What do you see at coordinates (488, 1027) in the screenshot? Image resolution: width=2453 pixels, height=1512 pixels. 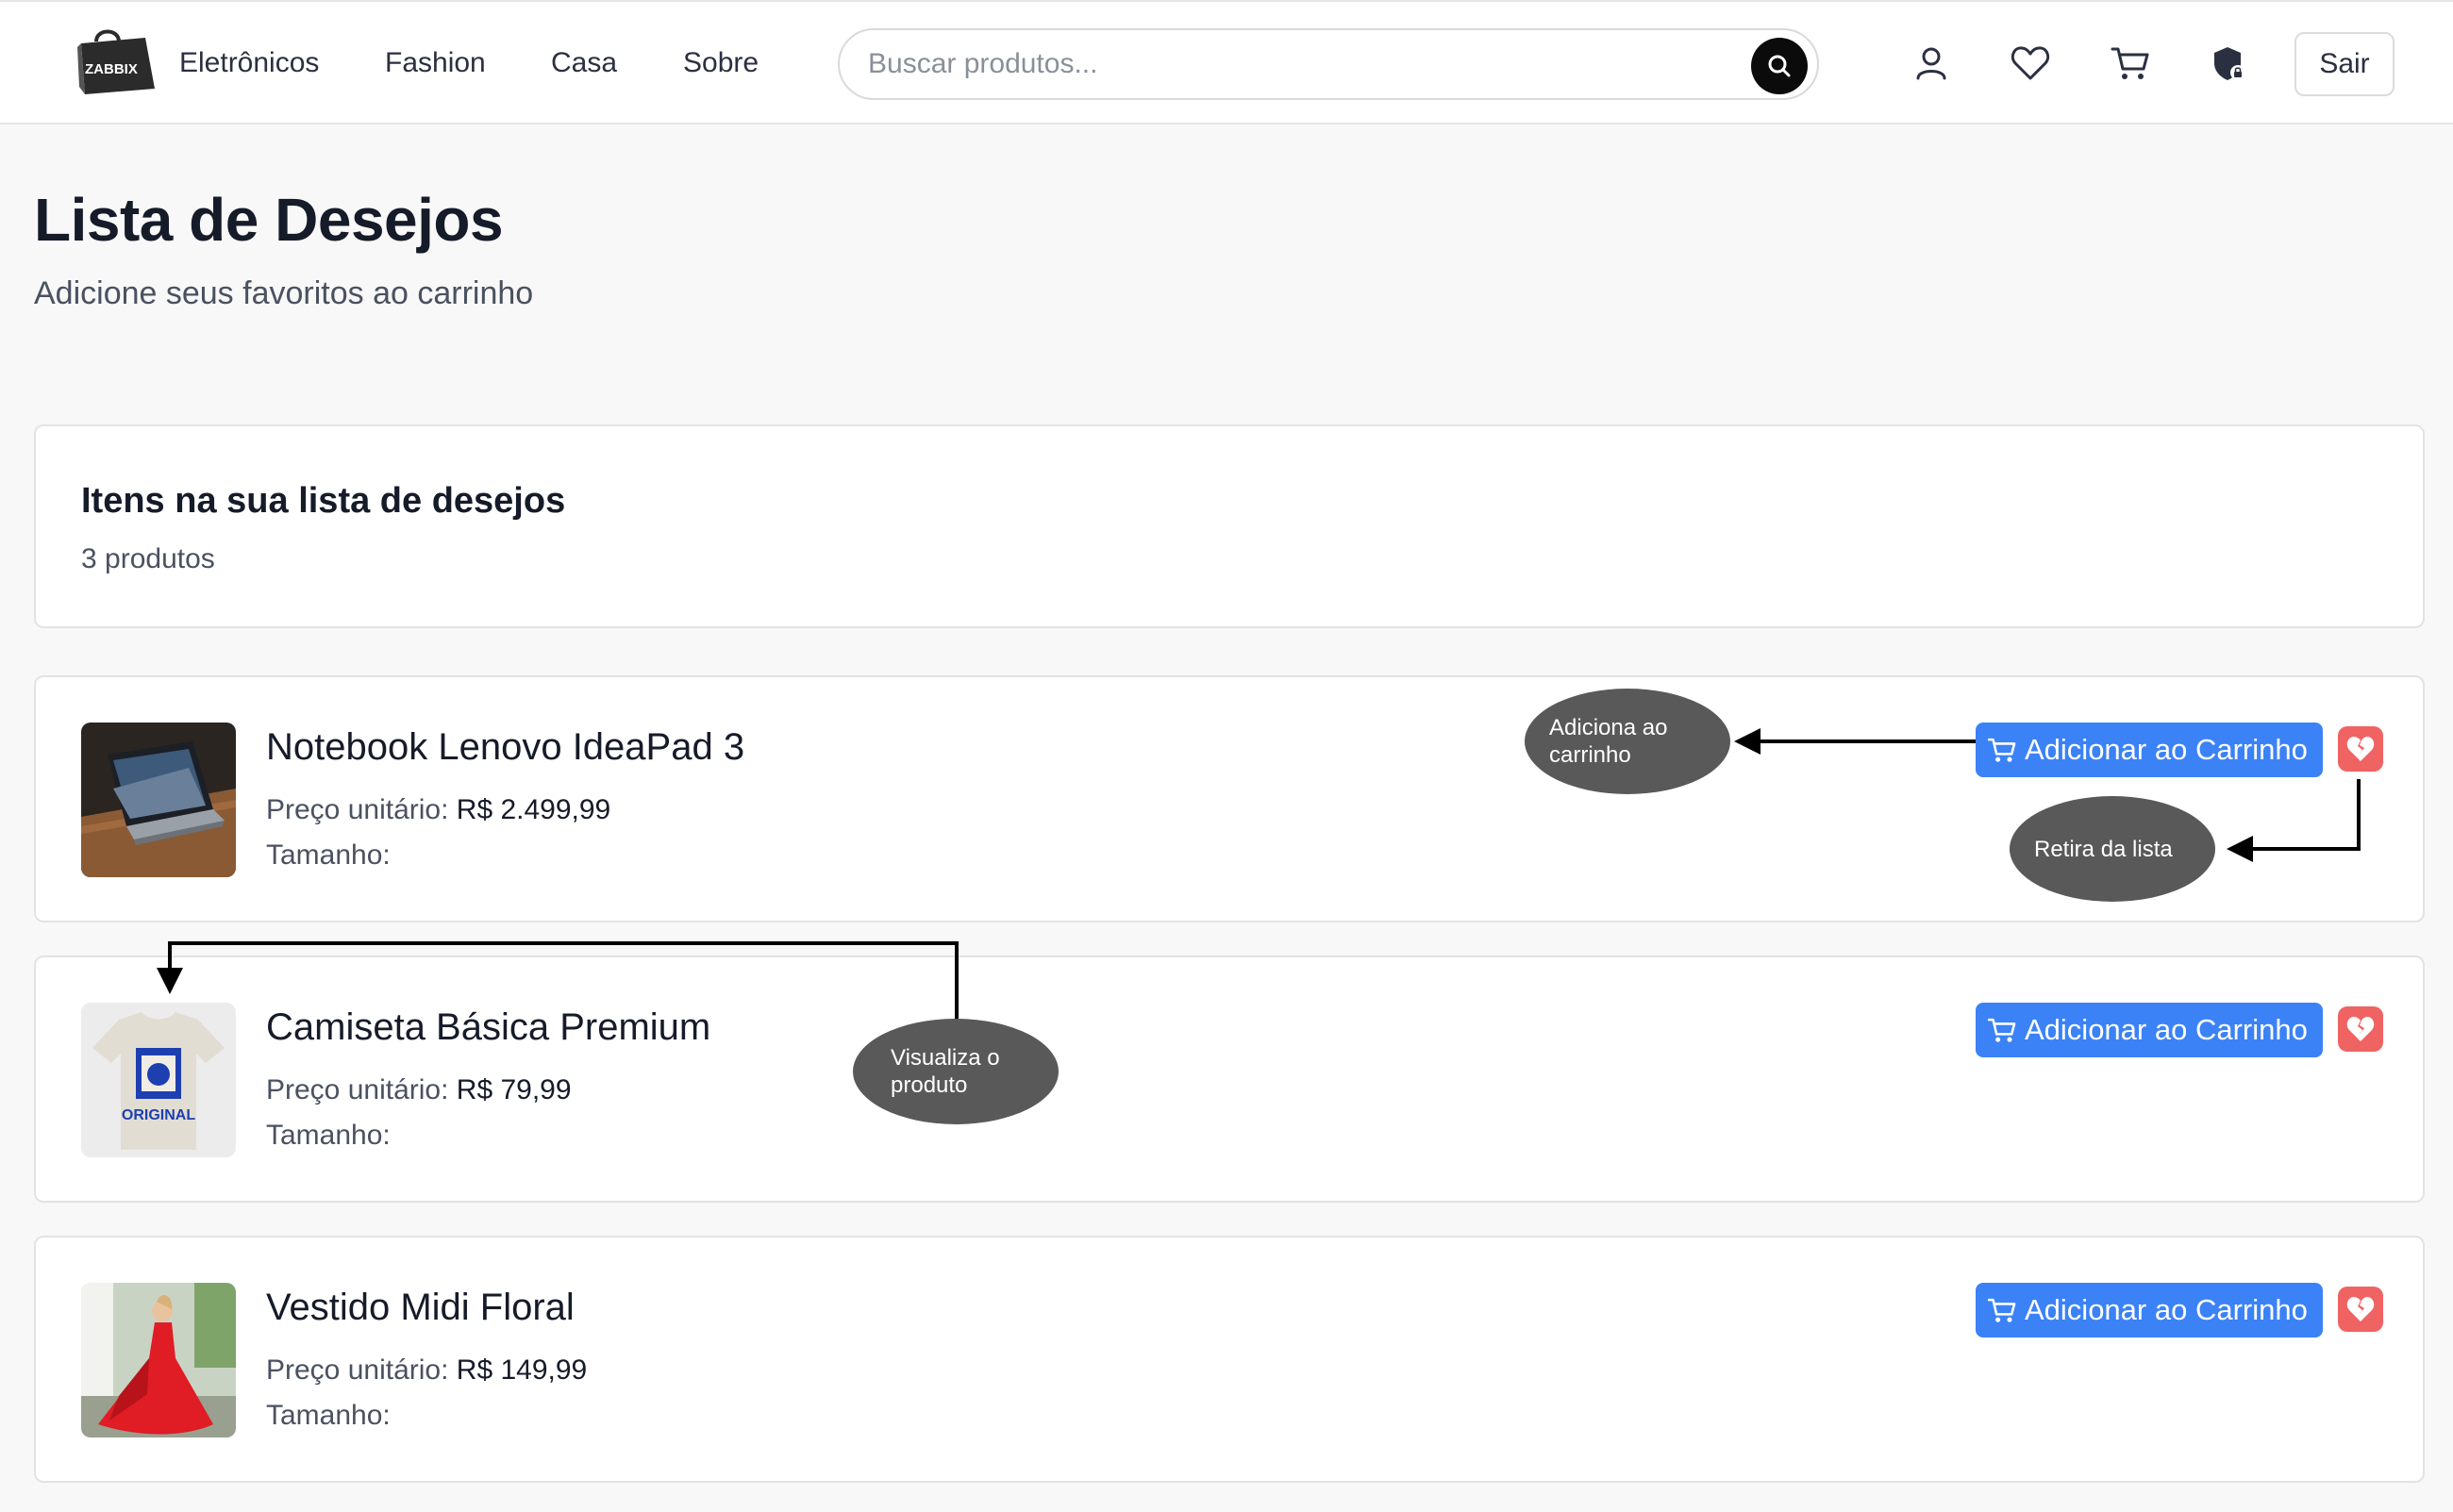 I see `product-name: Camiseta Básica Premium` at bounding box center [488, 1027].